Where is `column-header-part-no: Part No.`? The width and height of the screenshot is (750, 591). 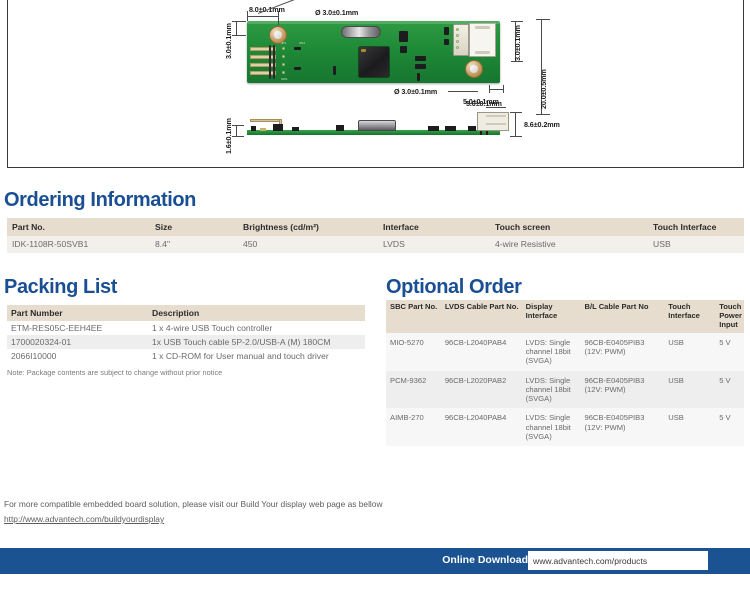
column-header-part-no: Part No. is located at coordinates (78, 227).